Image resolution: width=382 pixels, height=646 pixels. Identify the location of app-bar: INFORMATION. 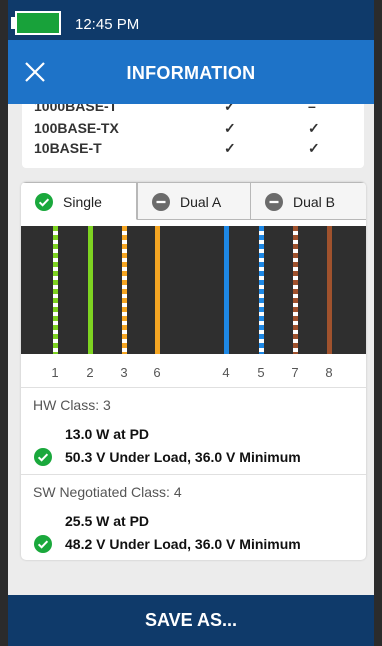
(191, 72).